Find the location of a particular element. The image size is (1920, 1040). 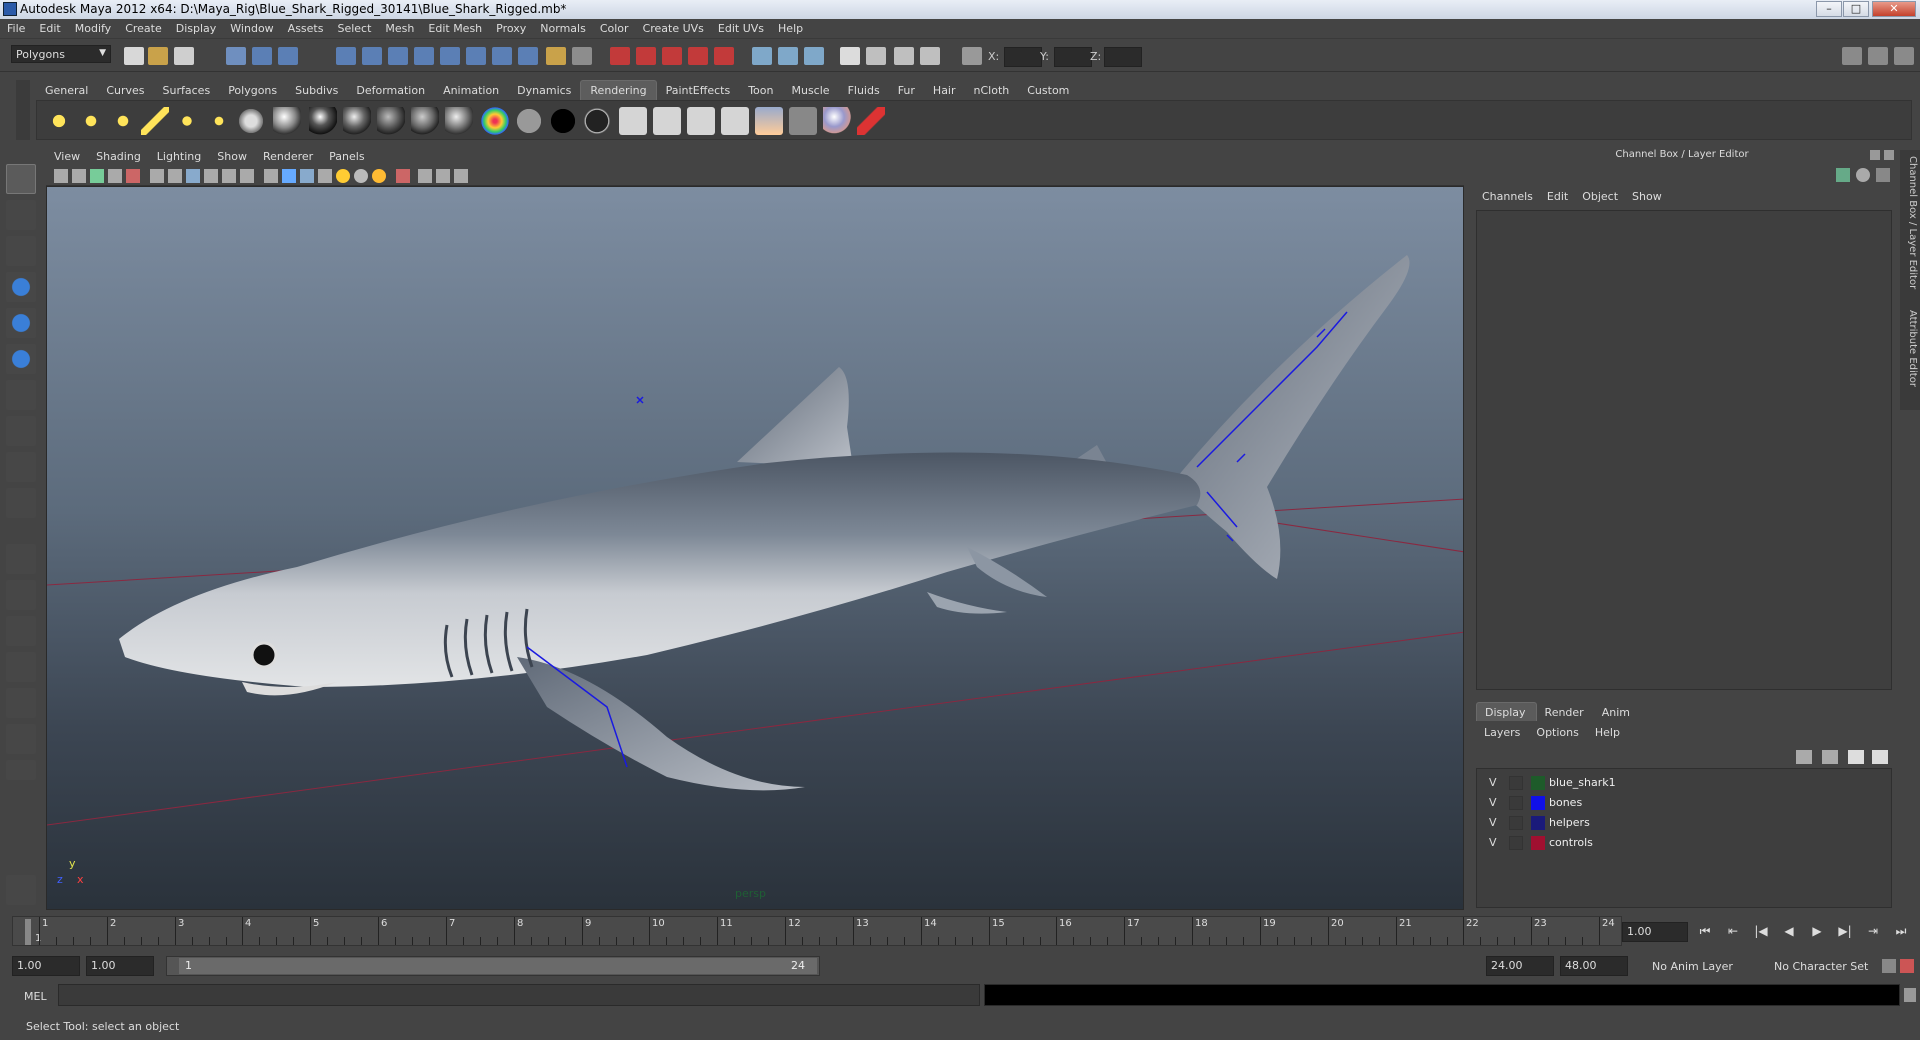

play-forwards-icon: ▶ is located at coordinates (1817, 933).